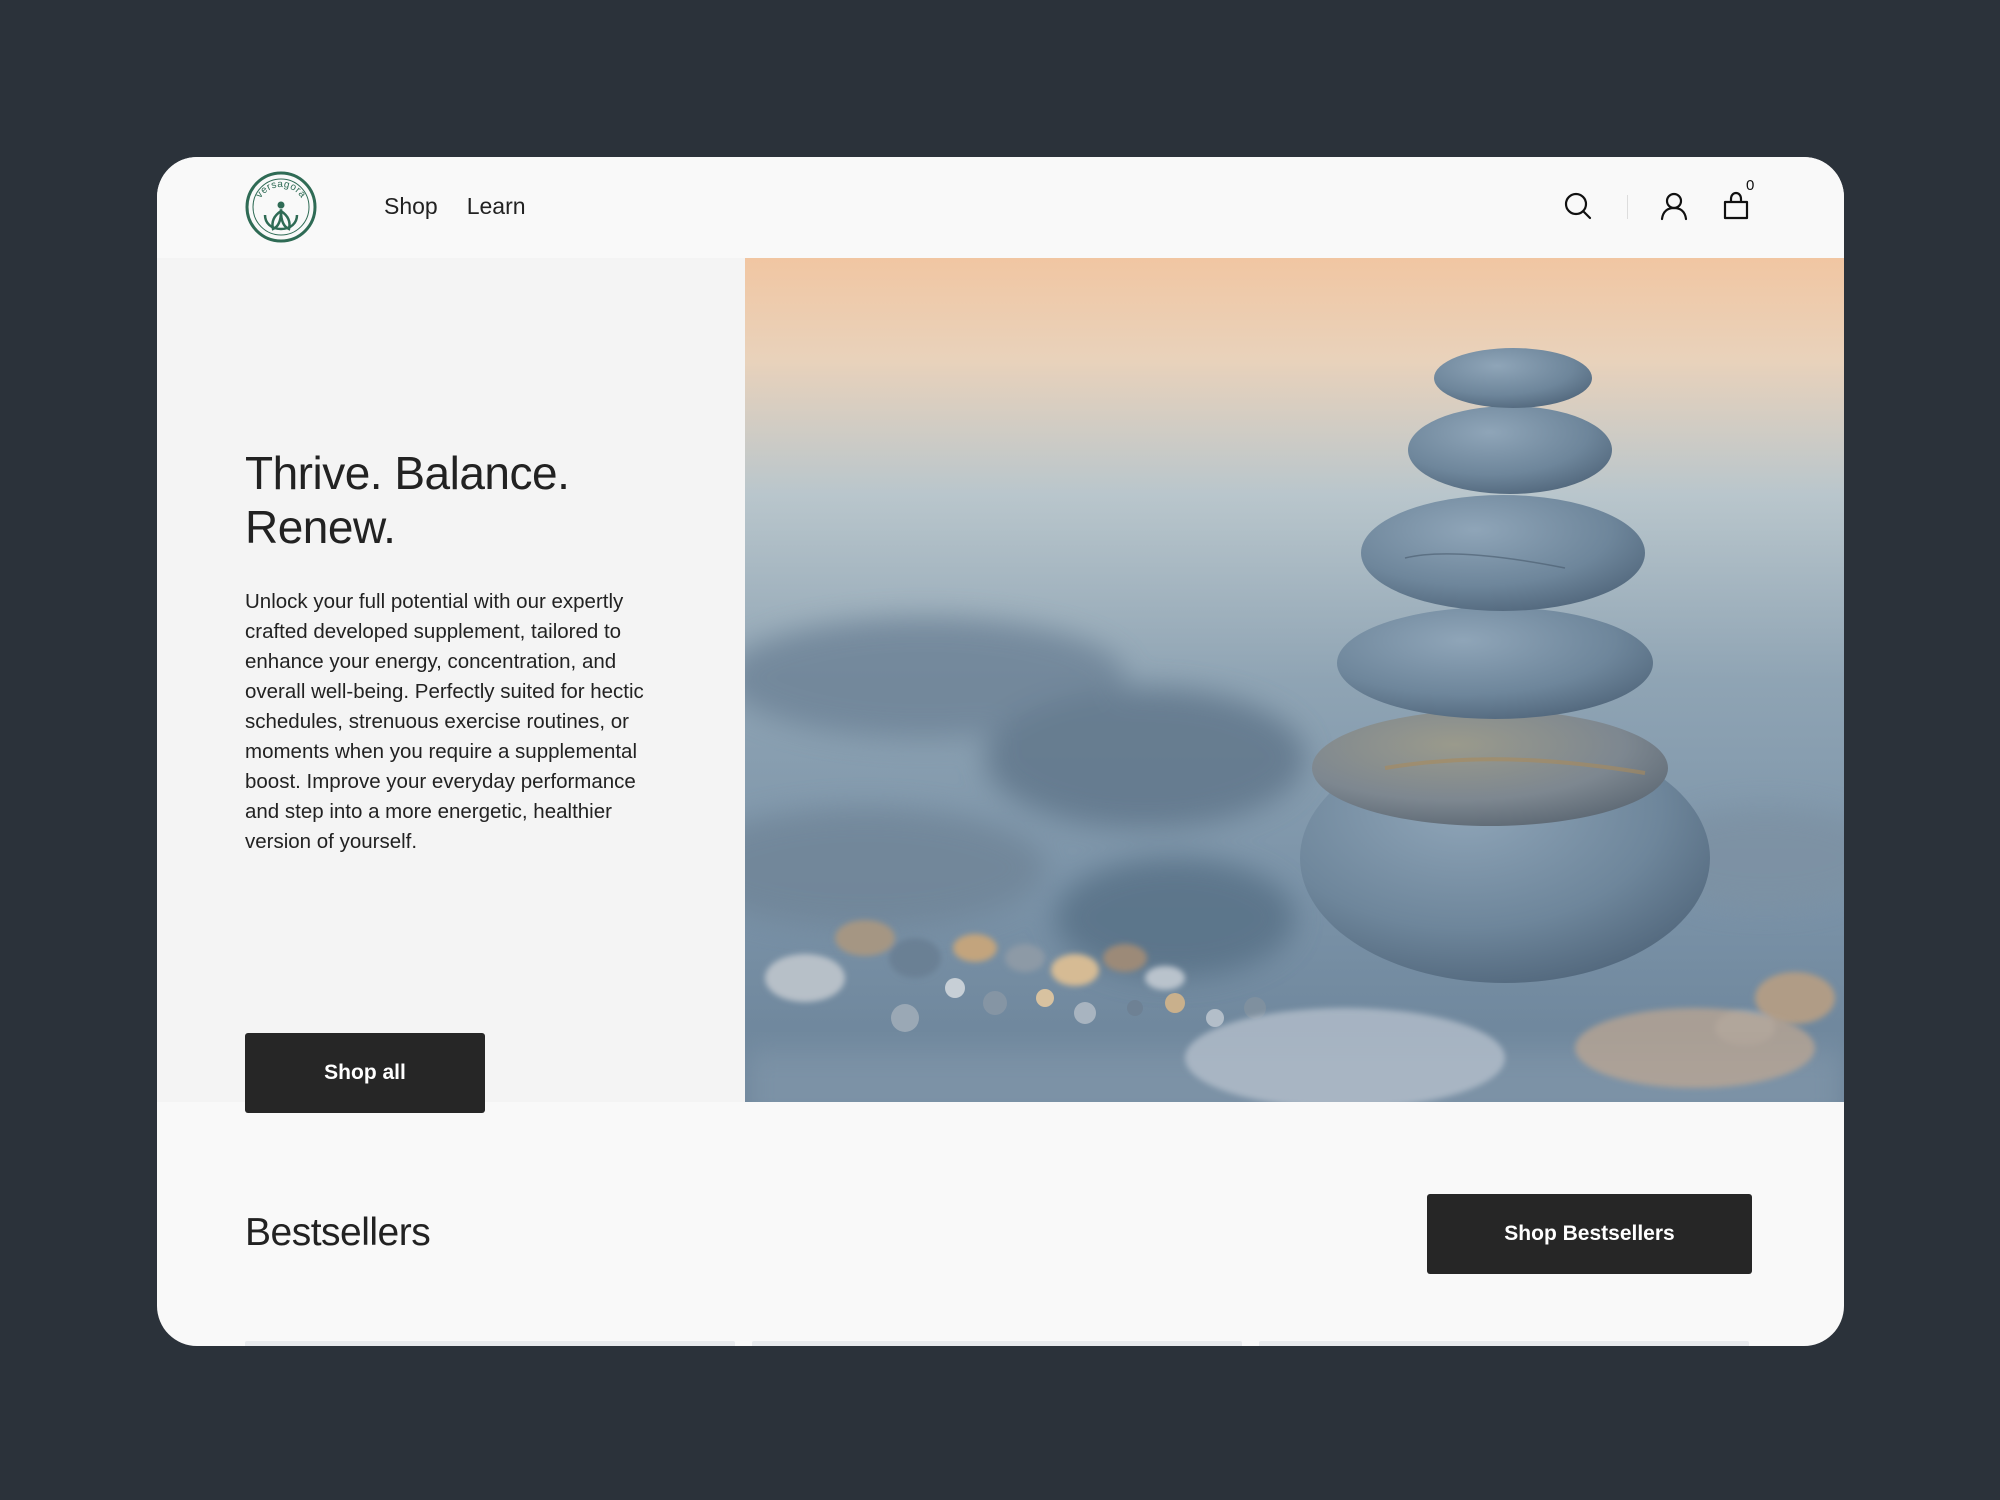 The image size is (2000, 1500). I want to click on search-button, so click(1578, 206).